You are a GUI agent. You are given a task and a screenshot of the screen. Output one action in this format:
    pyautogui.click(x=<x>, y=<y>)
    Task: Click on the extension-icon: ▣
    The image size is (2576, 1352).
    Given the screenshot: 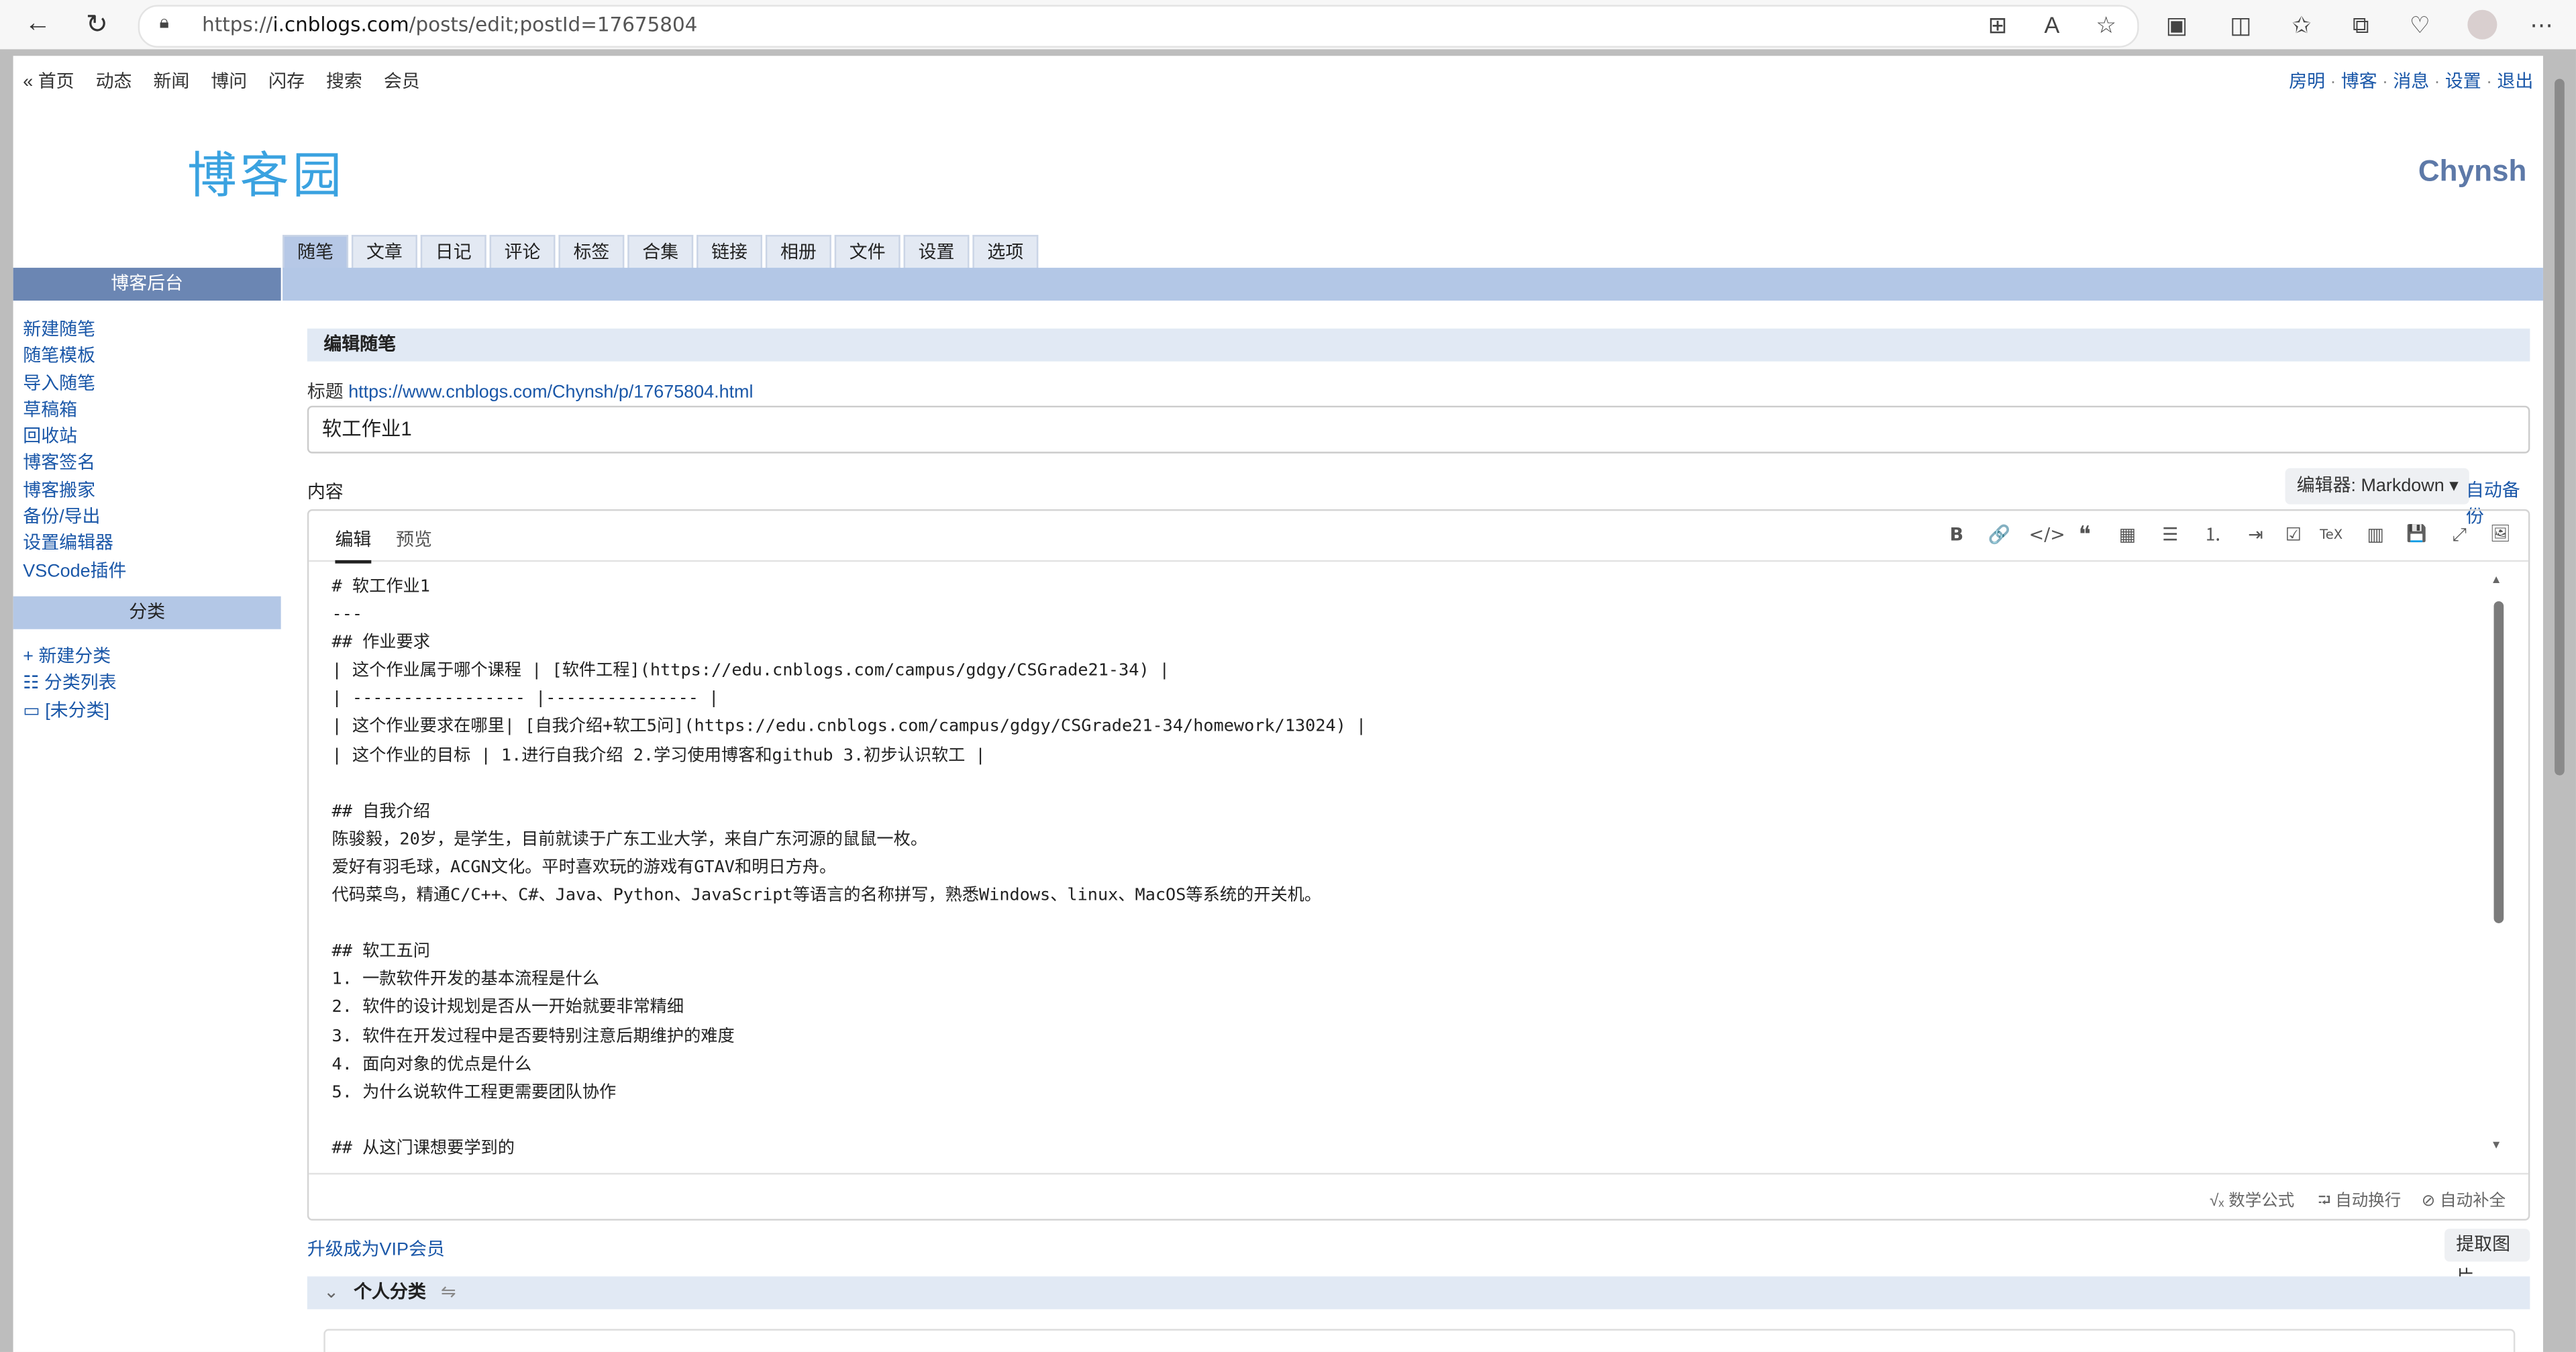 What is the action you would take?
    pyautogui.click(x=2177, y=25)
    